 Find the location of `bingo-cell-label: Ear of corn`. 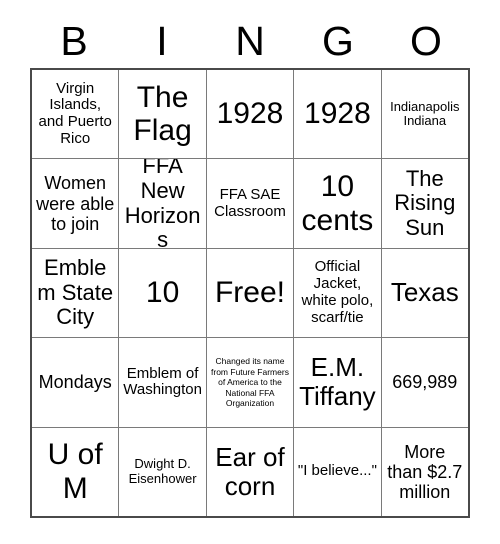

bingo-cell-label: Ear of corn is located at coordinates (250, 471).